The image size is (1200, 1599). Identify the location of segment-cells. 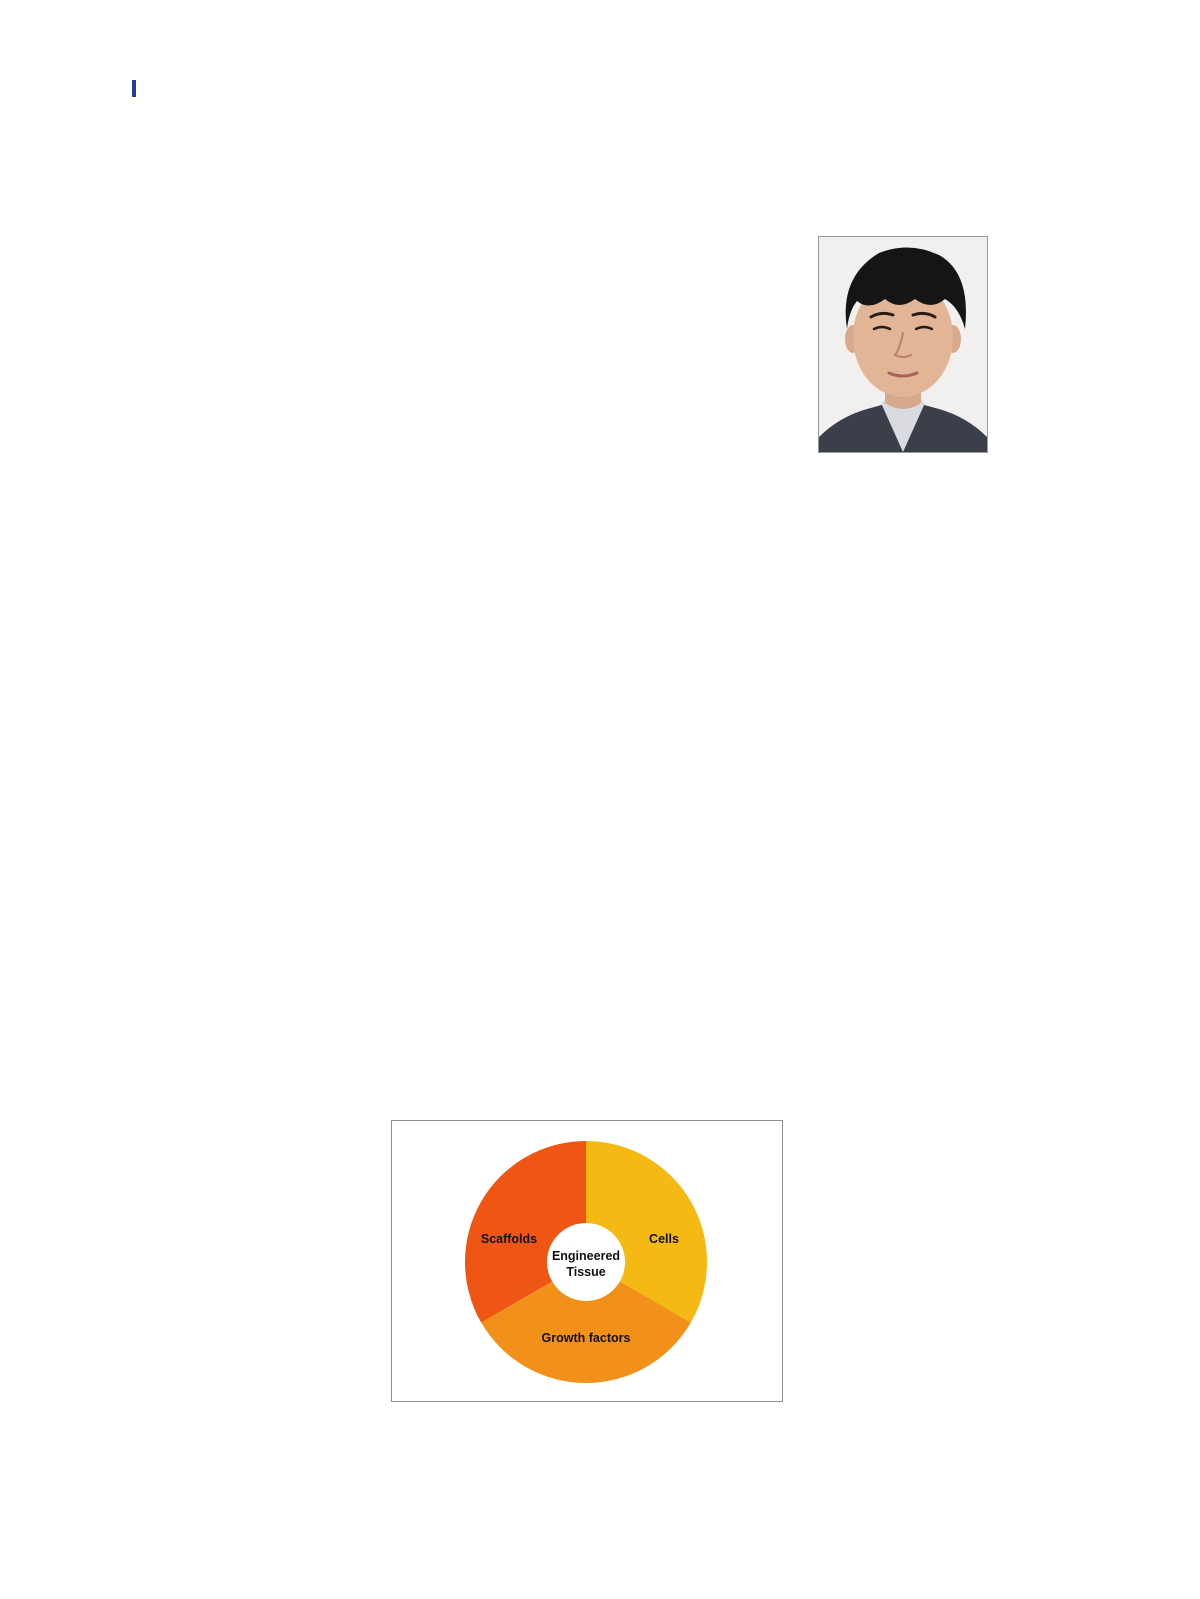
(647, 1232).